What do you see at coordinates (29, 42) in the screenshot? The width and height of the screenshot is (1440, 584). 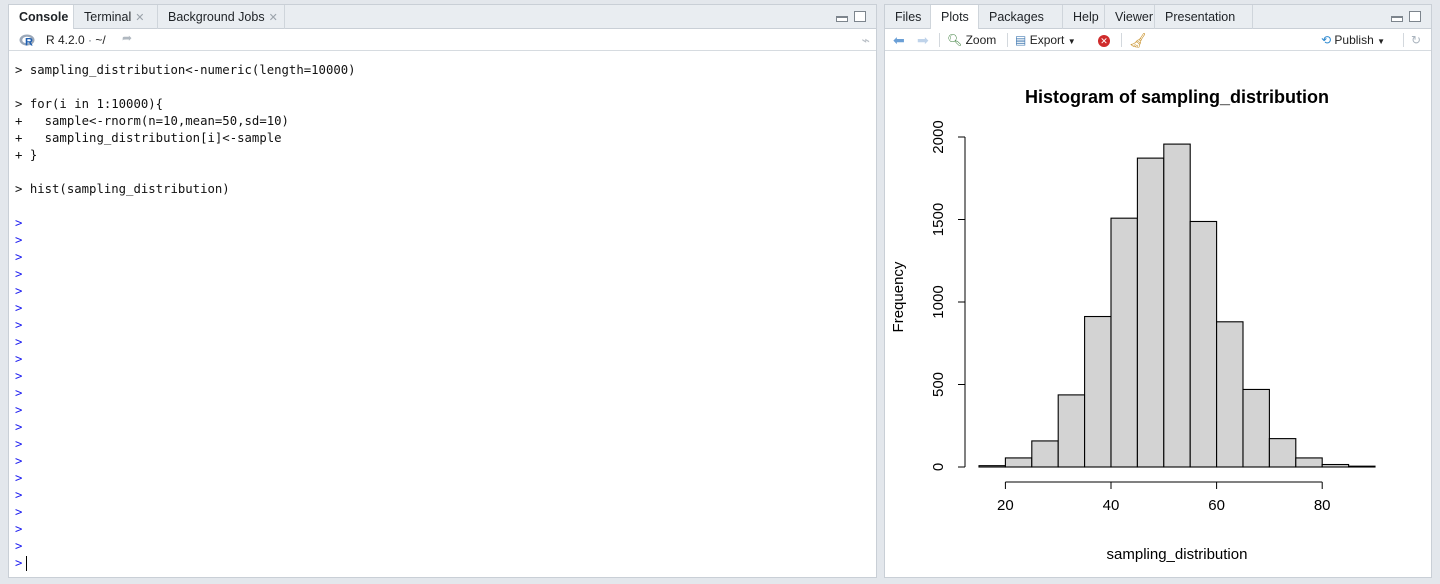 I see `svg-text: R` at bounding box center [29, 42].